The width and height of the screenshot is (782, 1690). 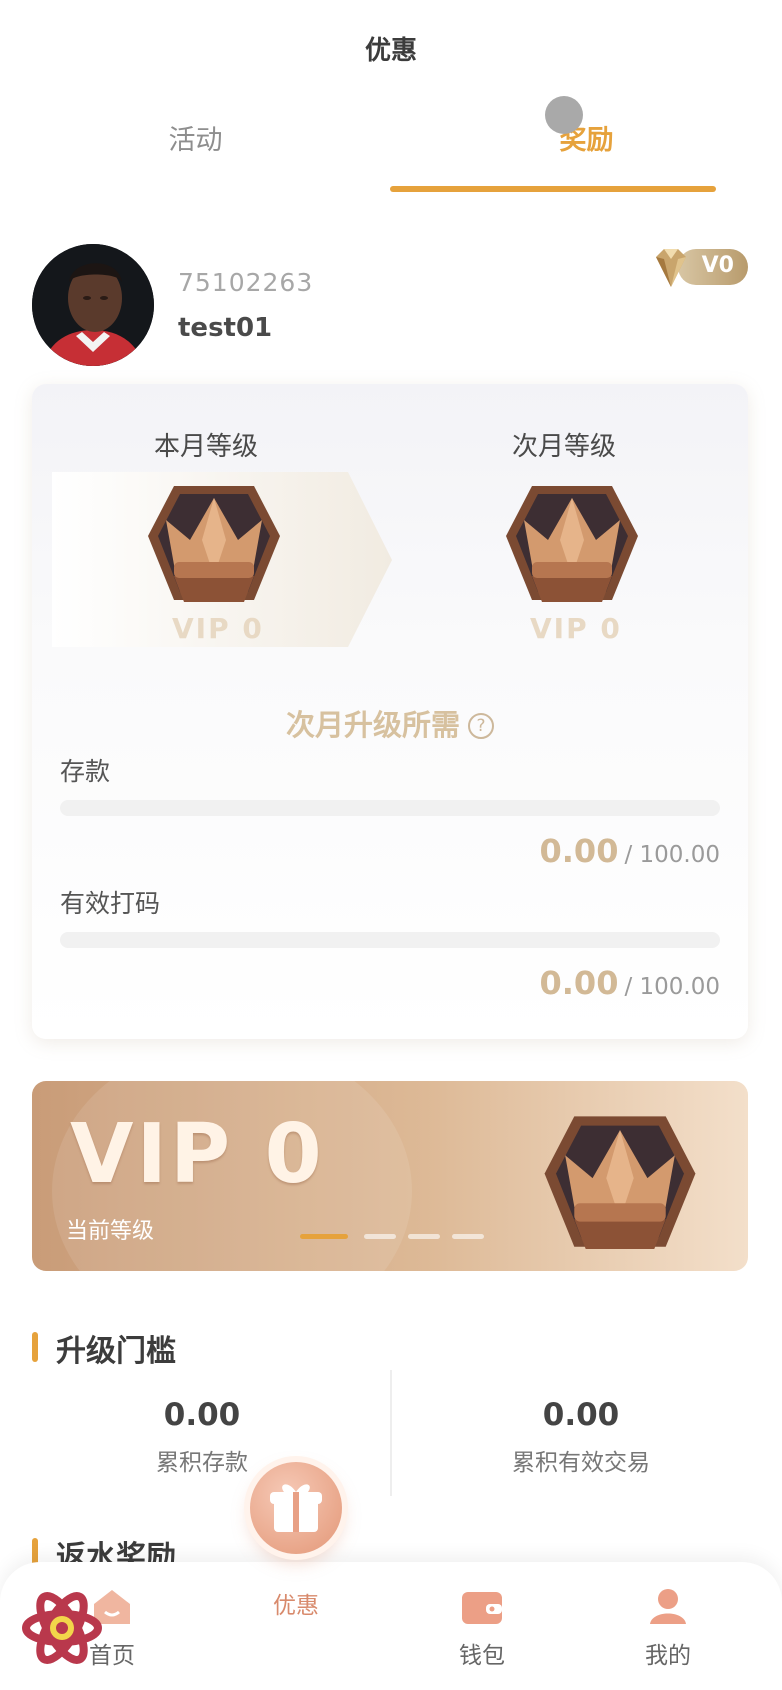 I want to click on vip-level-title: VIP 0, so click(x=197, y=1154).